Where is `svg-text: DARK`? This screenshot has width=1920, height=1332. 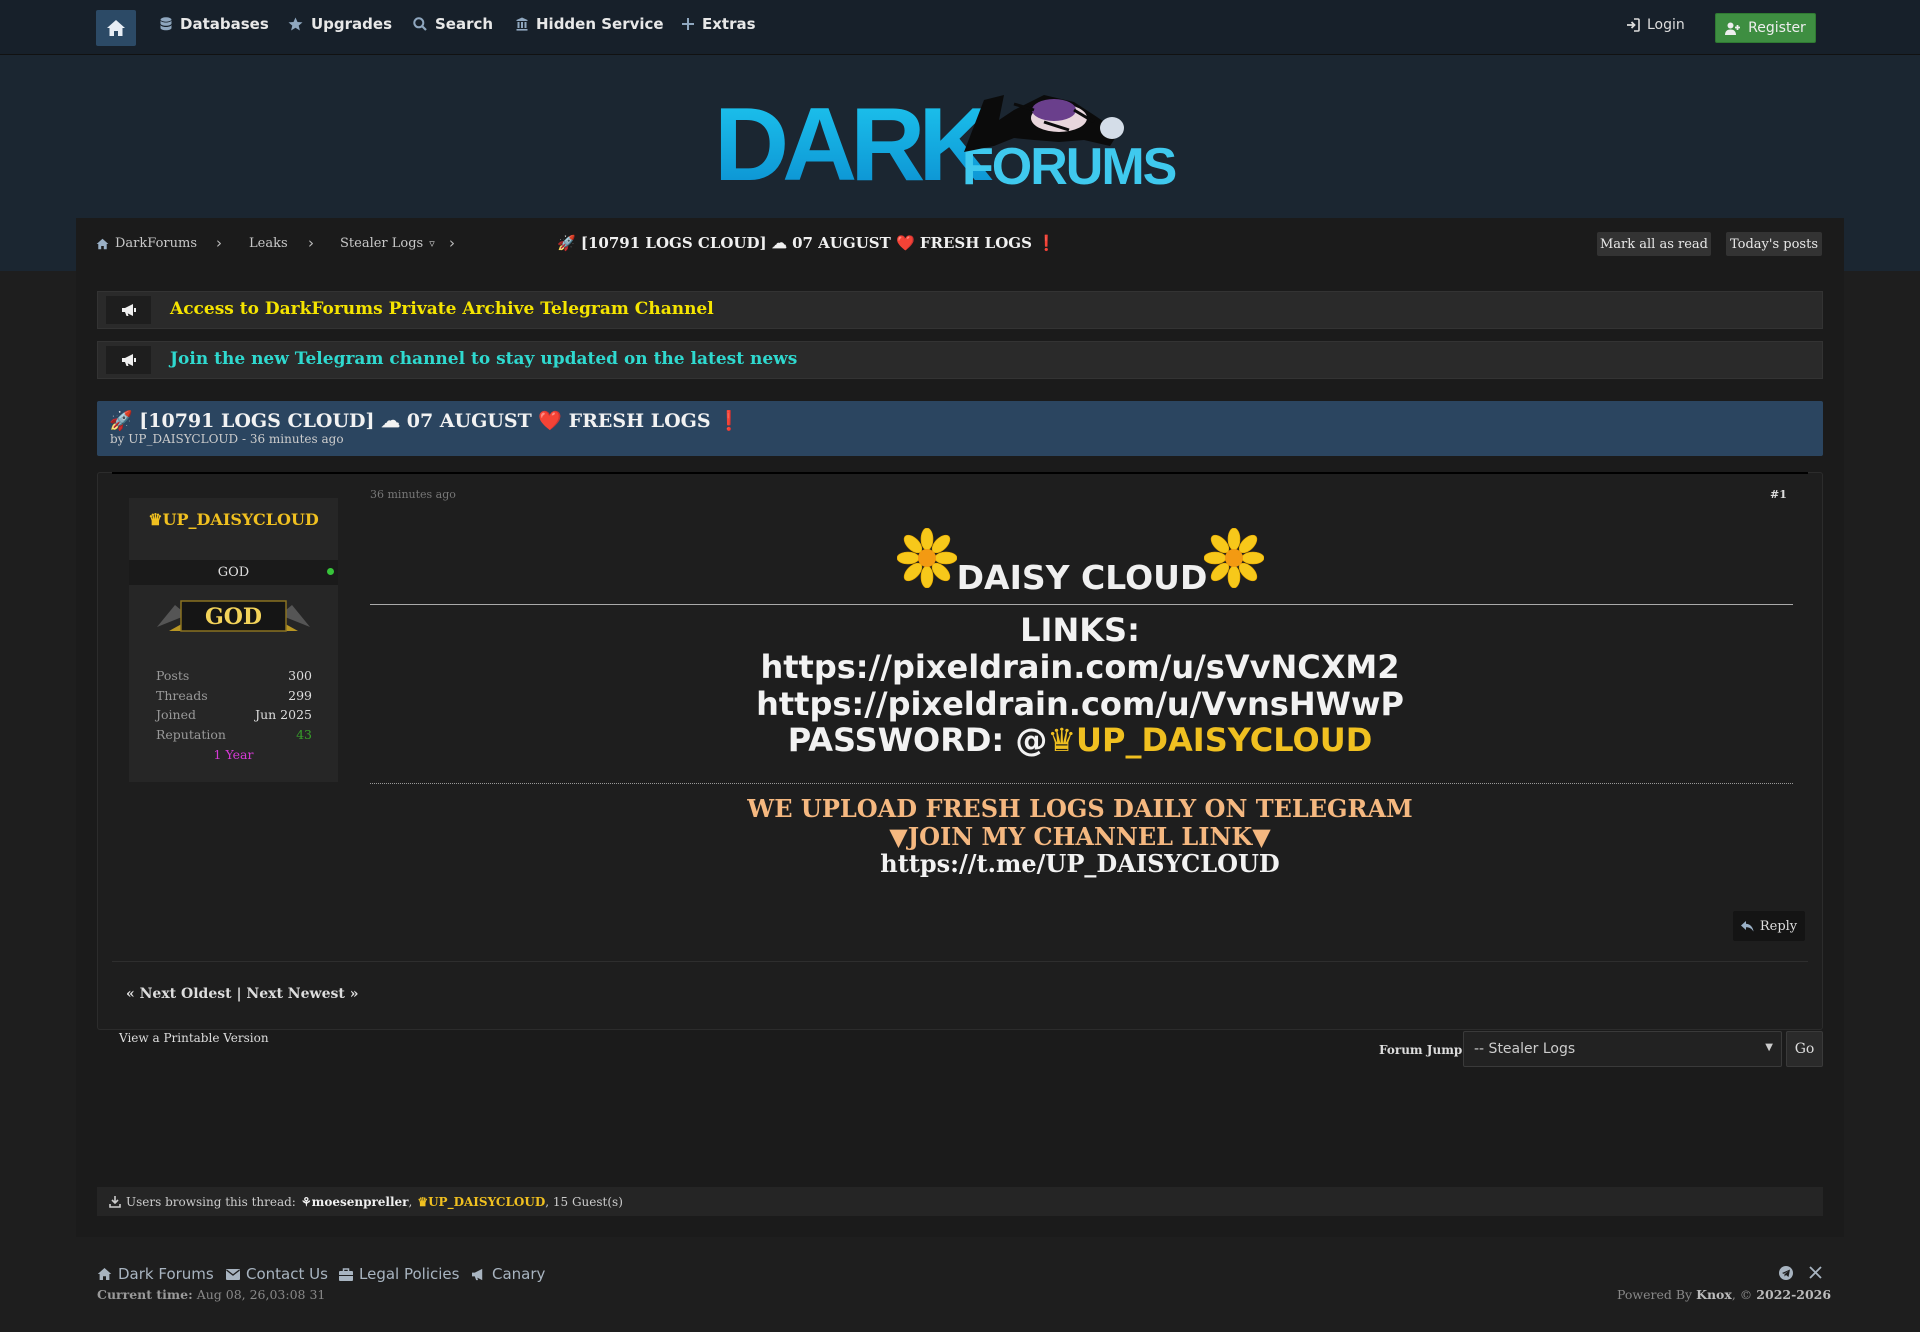 svg-text: DARK is located at coordinates (853, 141).